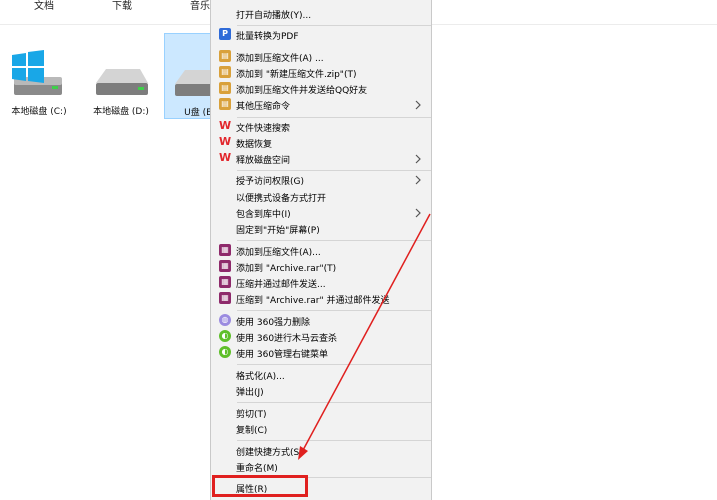 This screenshot has width=717, height=500. What do you see at coordinates (321, 229) in the screenshot?
I see `menu-item-pin-start: 固定到"开始"屏幕(P)` at bounding box center [321, 229].